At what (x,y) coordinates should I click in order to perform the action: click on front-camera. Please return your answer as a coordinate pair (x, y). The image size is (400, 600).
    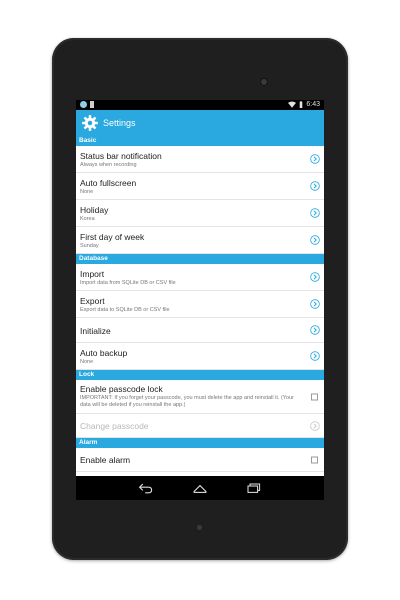
    Looking at the image, I should click on (264, 82).